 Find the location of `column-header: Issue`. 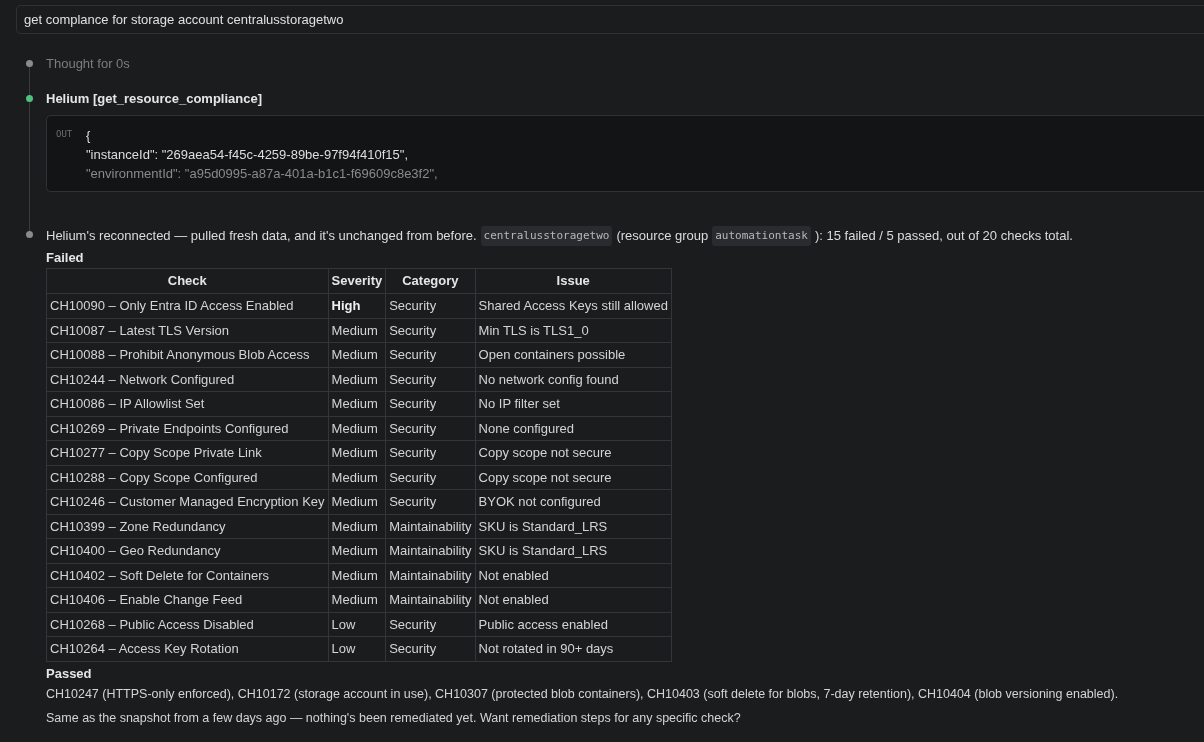

column-header: Issue is located at coordinates (573, 281).